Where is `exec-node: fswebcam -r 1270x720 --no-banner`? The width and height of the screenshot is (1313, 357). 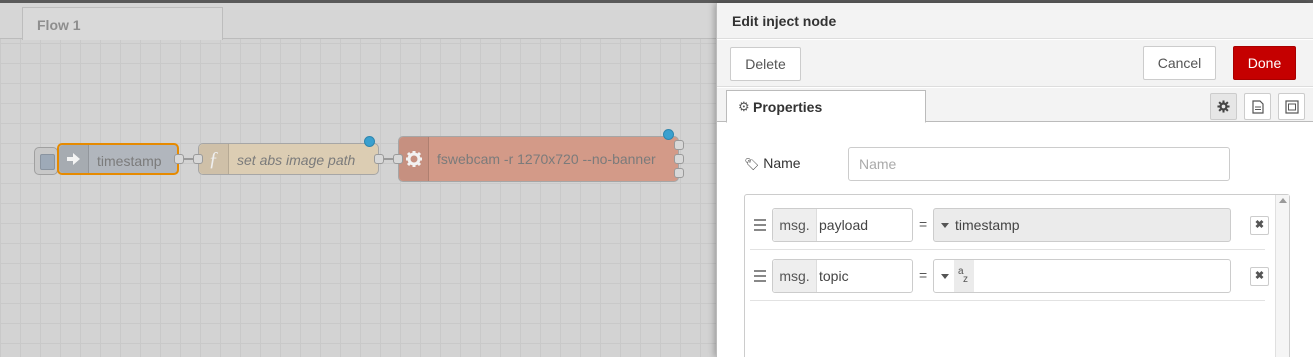 exec-node: fswebcam -r 1270x720 --no-banner is located at coordinates (538, 159).